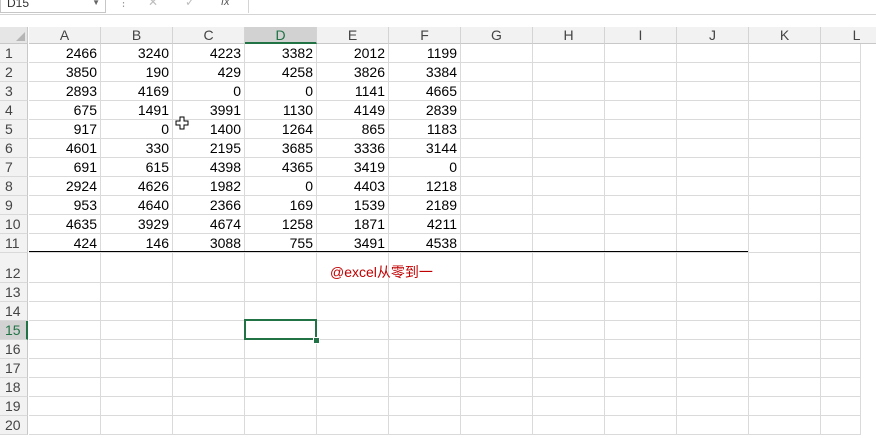 This screenshot has height=438, width=876. I want to click on cell-d13, so click(281, 292).